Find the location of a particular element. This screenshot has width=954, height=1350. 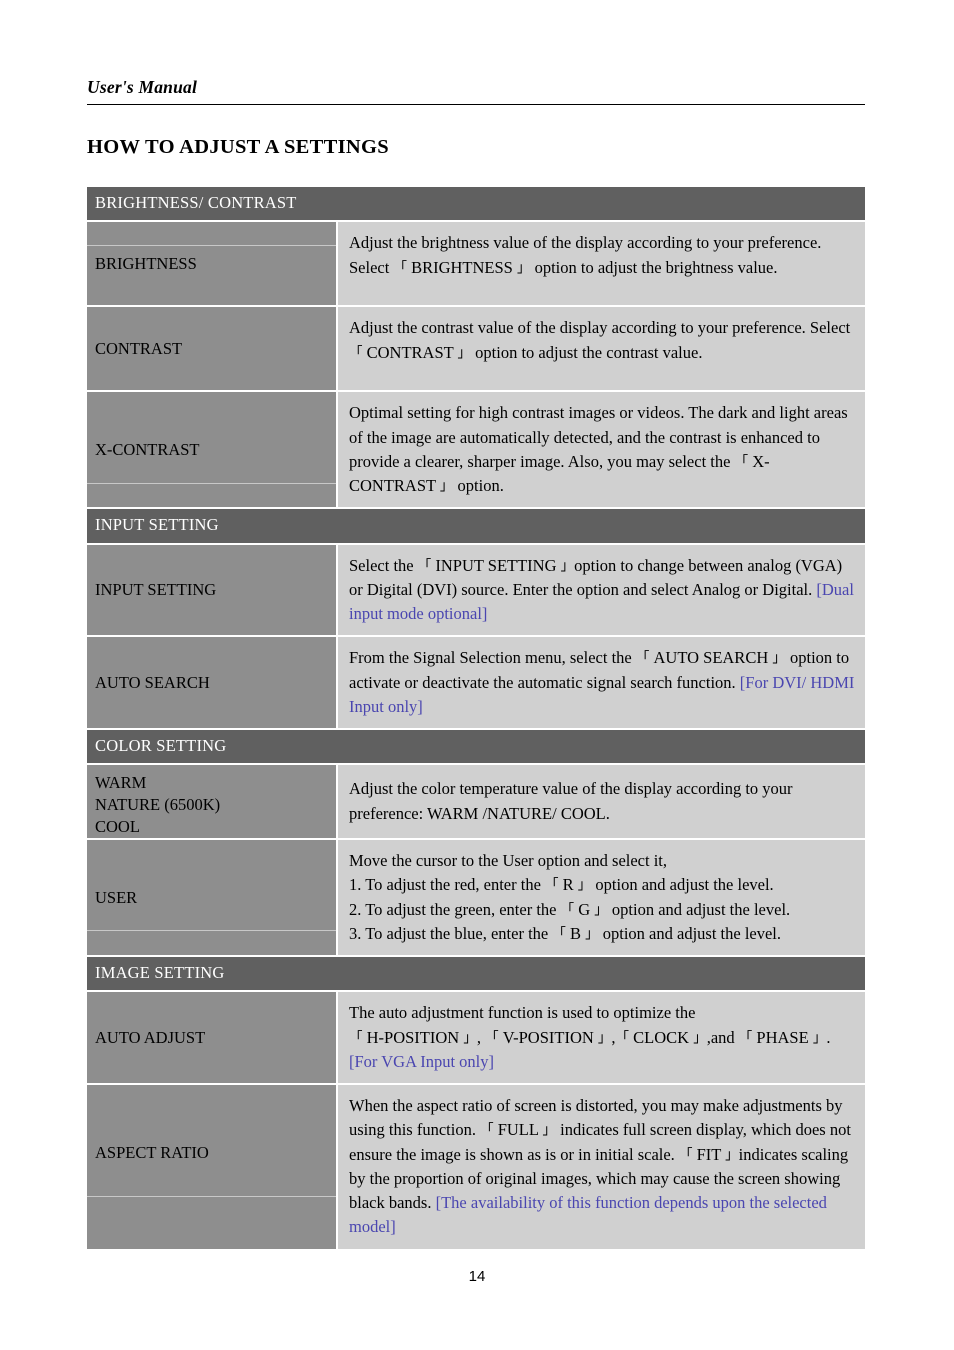

desc-text-post: option to adjust the brightness value. is located at coordinates (654, 267).